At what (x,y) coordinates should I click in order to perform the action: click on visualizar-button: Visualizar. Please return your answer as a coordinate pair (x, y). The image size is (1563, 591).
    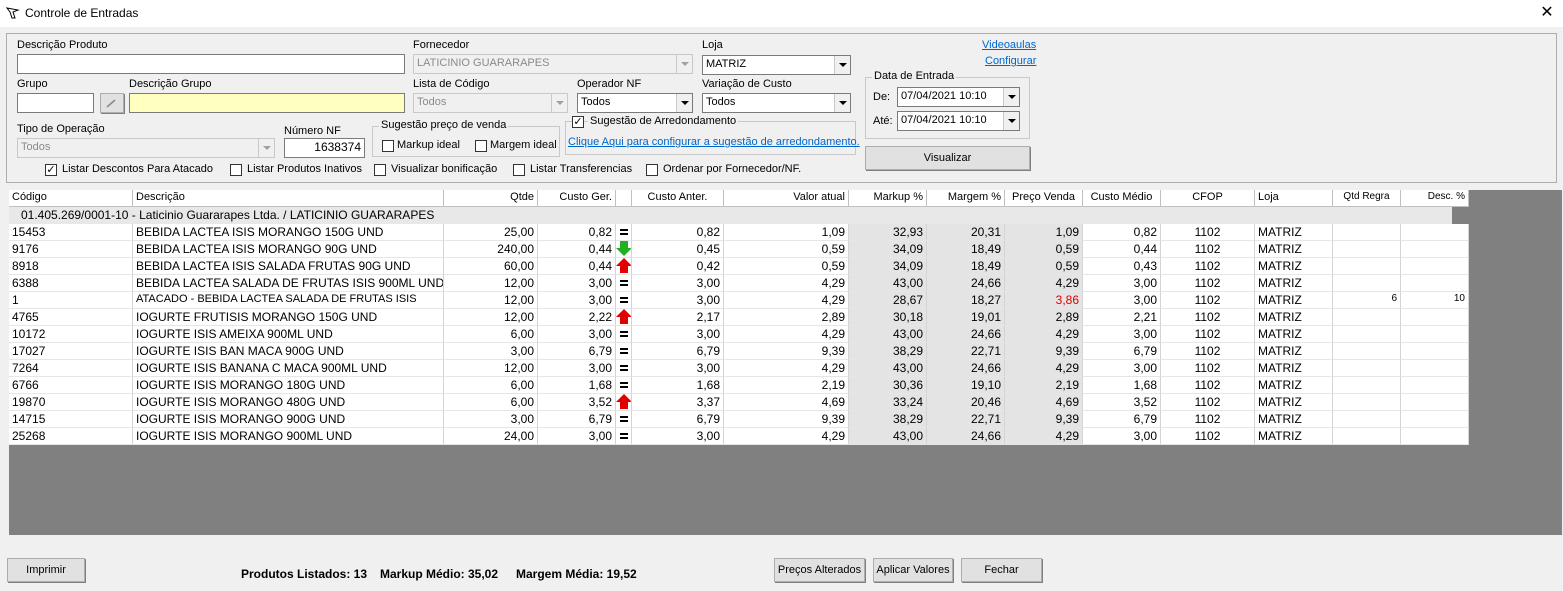
    Looking at the image, I should click on (947, 158).